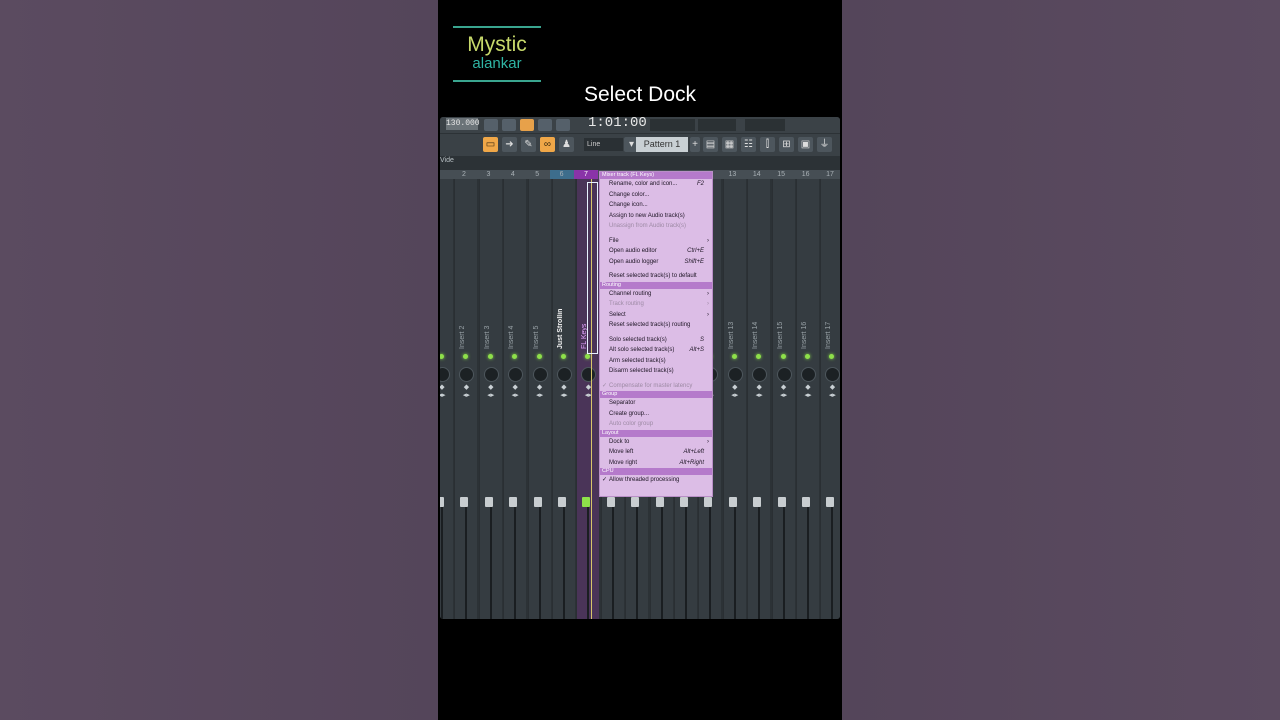 The image size is (1280, 720). What do you see at coordinates (537, 174) in the screenshot?
I see `track-number: 5` at bounding box center [537, 174].